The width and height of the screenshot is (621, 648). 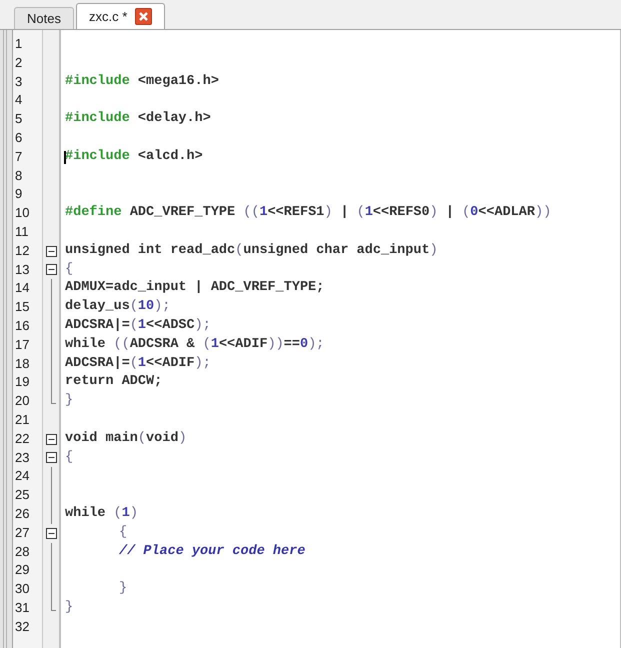 I want to click on line-number: 31, so click(x=22, y=607).